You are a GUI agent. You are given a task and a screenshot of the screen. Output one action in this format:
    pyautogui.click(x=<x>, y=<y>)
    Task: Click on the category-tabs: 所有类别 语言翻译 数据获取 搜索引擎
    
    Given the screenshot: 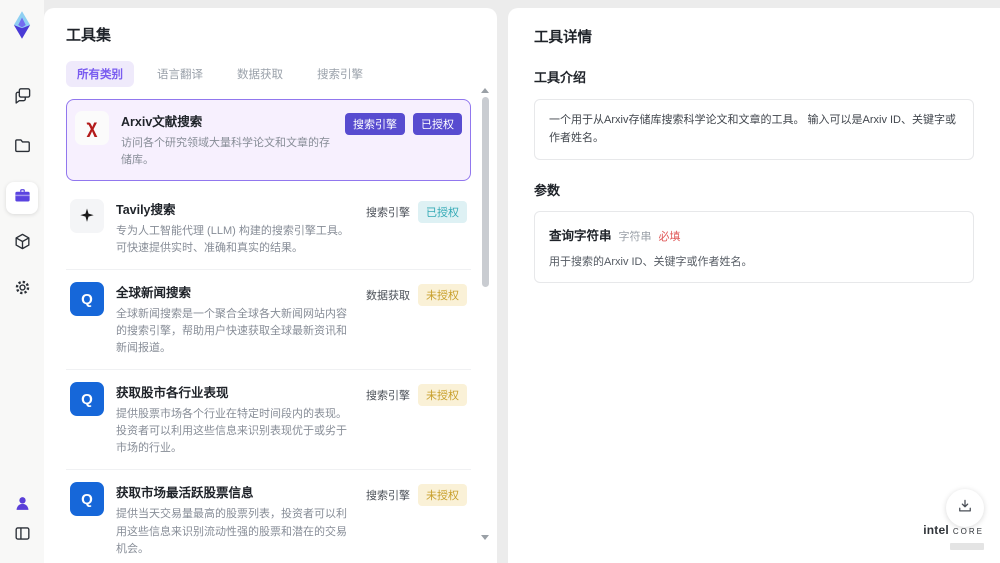 What is the action you would take?
    pyautogui.click(x=268, y=74)
    